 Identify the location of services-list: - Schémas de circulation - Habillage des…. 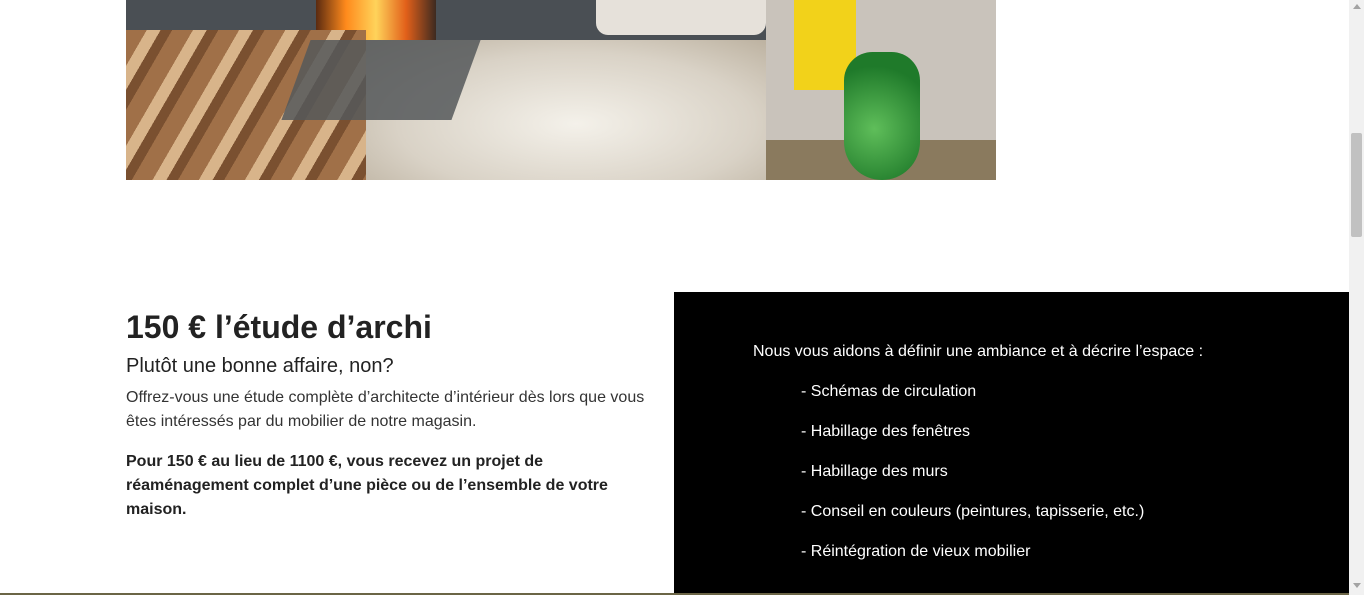
(972, 480).